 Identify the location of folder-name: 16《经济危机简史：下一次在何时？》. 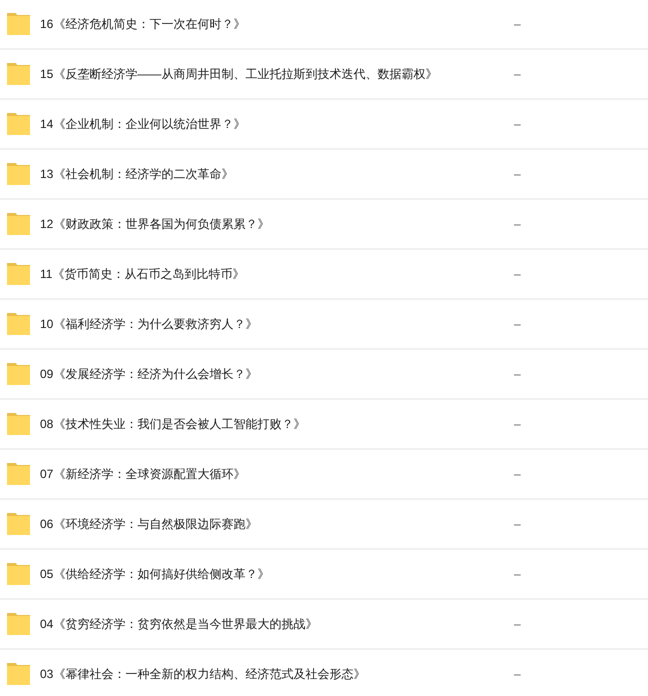
(277, 24).